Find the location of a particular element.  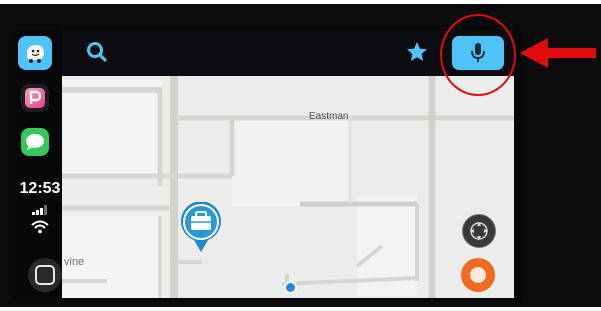

street-label: Eastman is located at coordinates (329, 116).